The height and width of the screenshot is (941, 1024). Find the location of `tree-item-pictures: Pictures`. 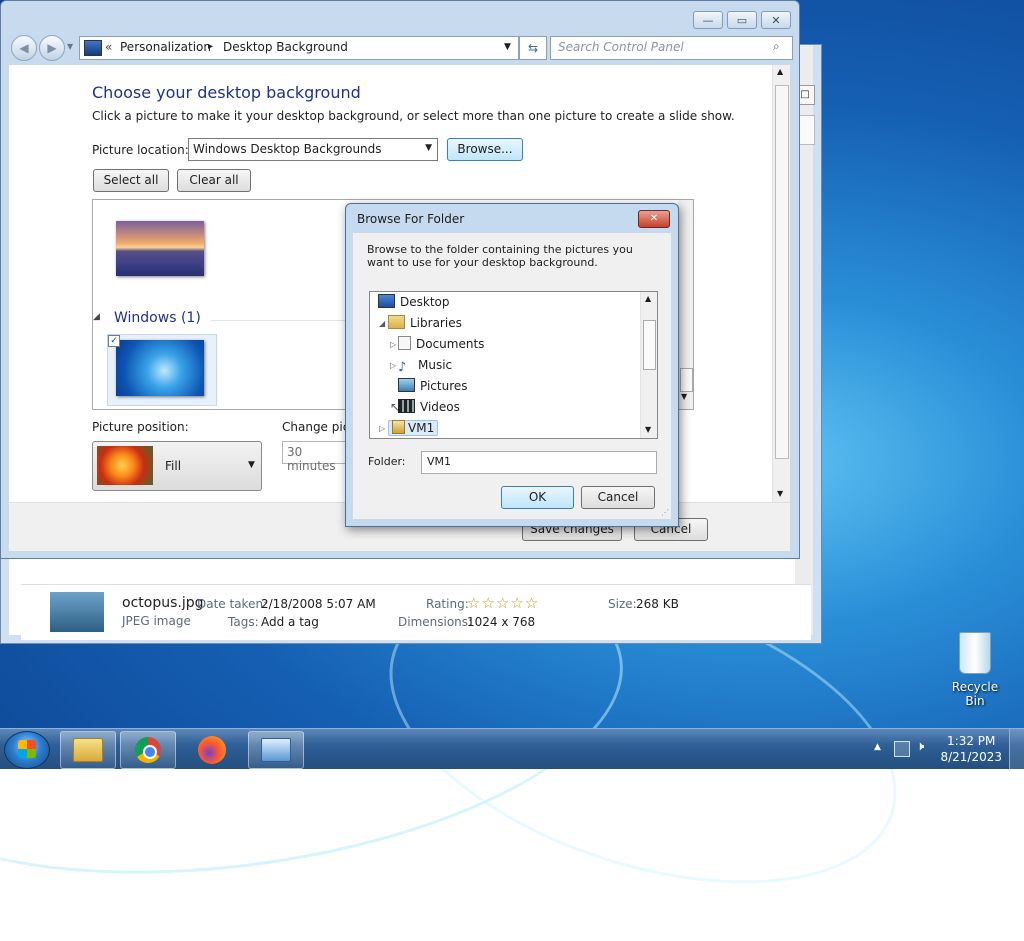

tree-item-pictures: Pictures is located at coordinates (433, 386).